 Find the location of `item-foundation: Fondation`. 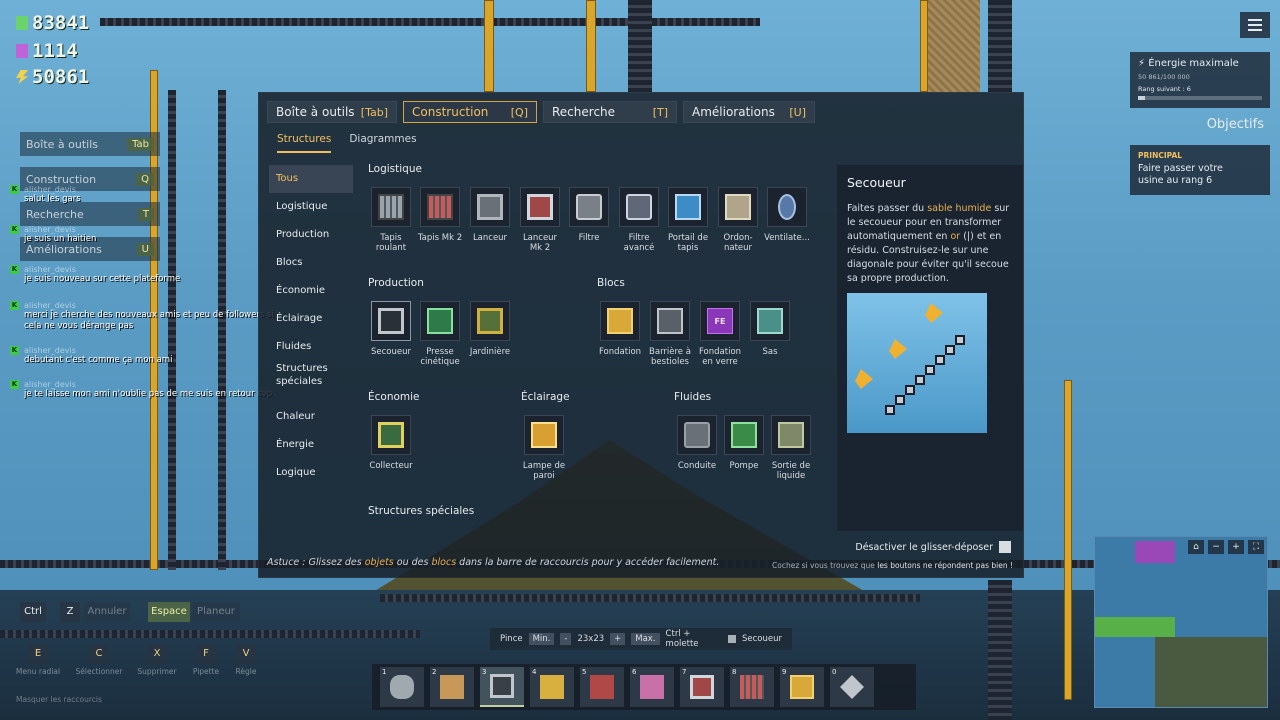

item-foundation: Fondation is located at coordinates (620, 329).